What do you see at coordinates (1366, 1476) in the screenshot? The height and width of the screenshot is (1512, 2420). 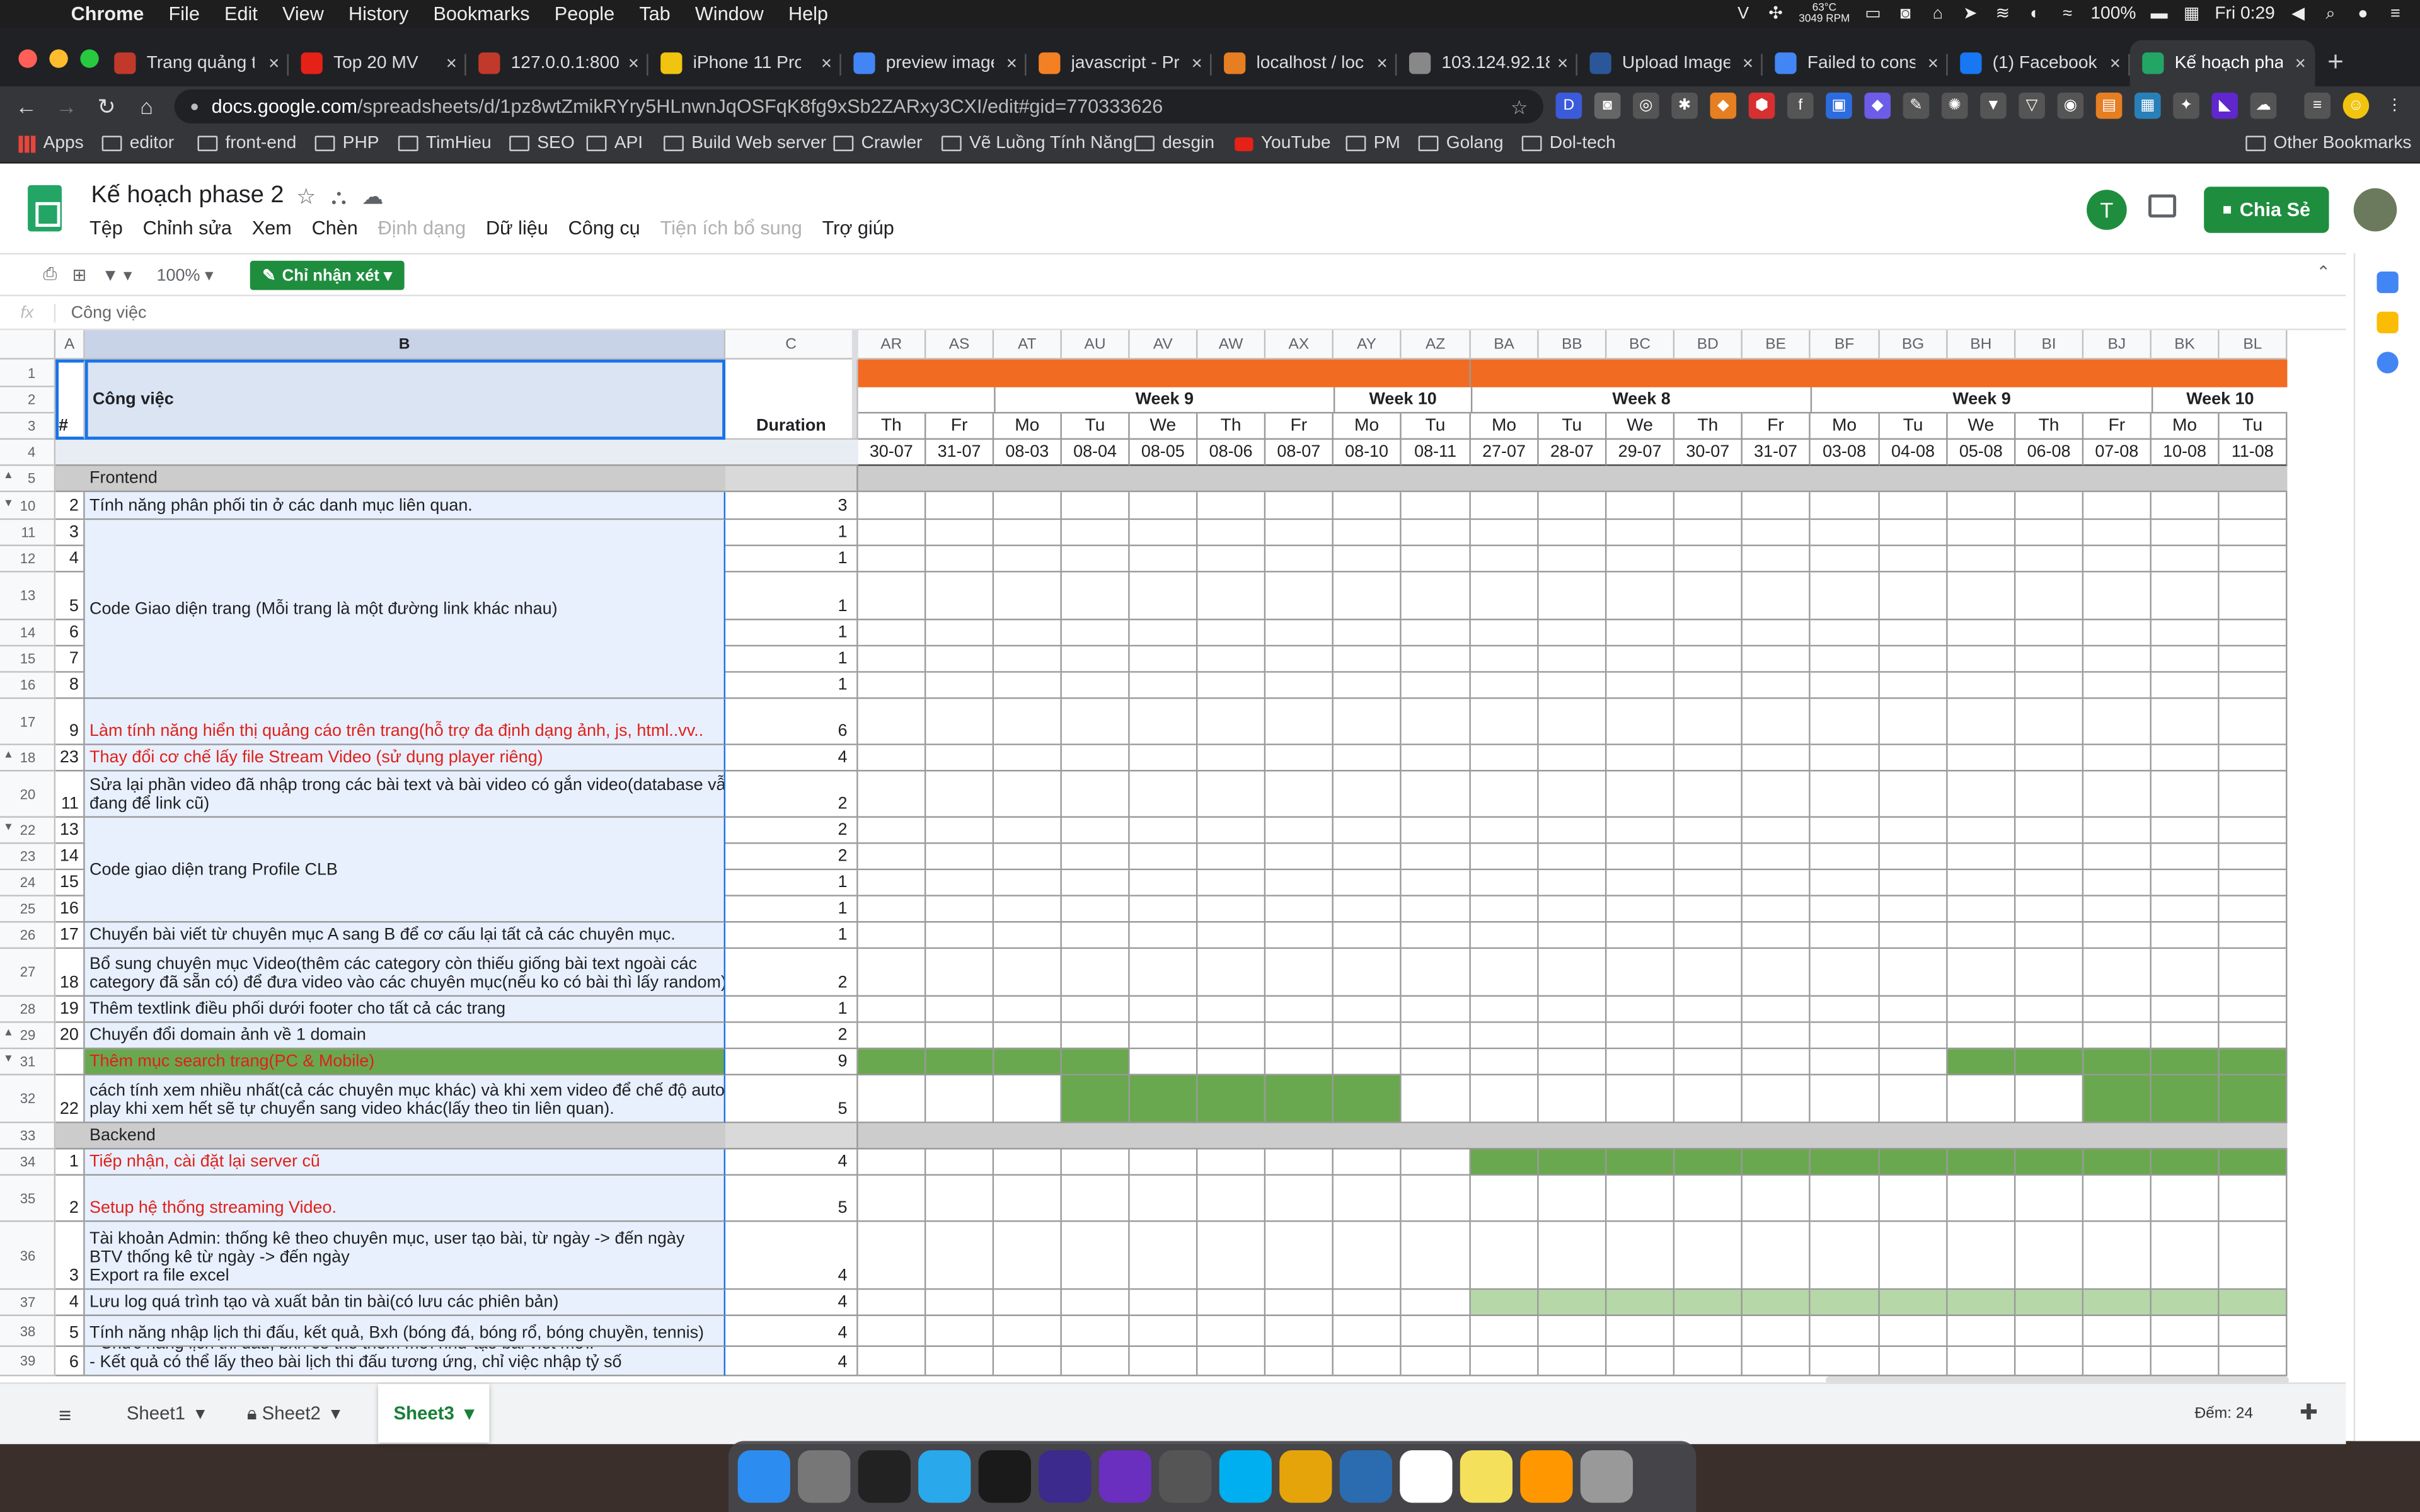 I see `app-icon` at bounding box center [1366, 1476].